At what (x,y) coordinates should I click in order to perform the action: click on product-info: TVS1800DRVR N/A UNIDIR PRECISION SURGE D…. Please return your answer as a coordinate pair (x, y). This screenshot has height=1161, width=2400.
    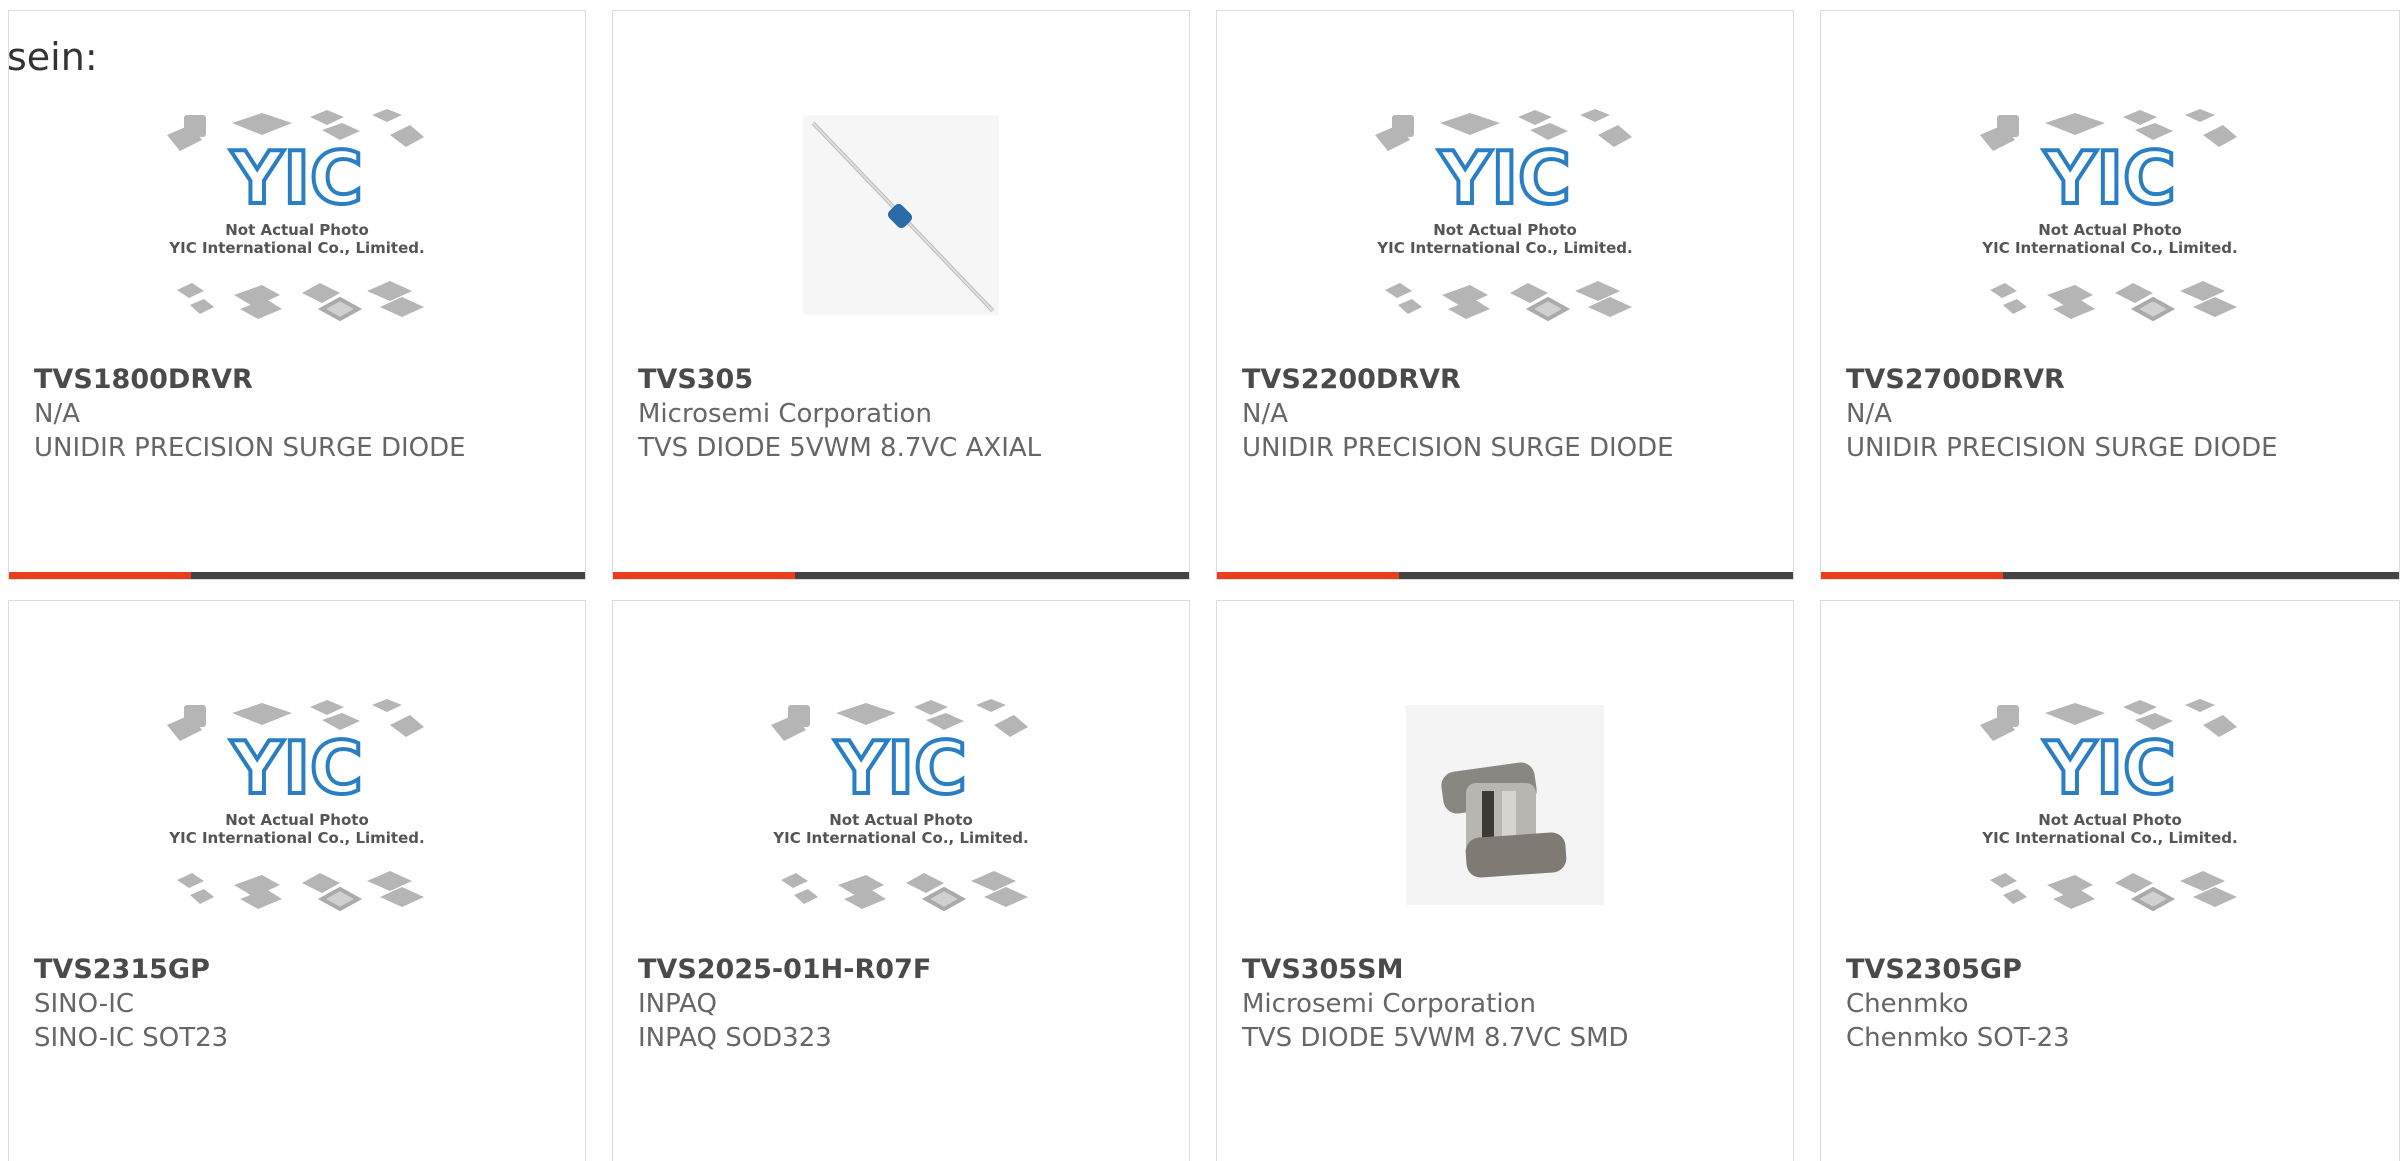
    Looking at the image, I should click on (299, 414).